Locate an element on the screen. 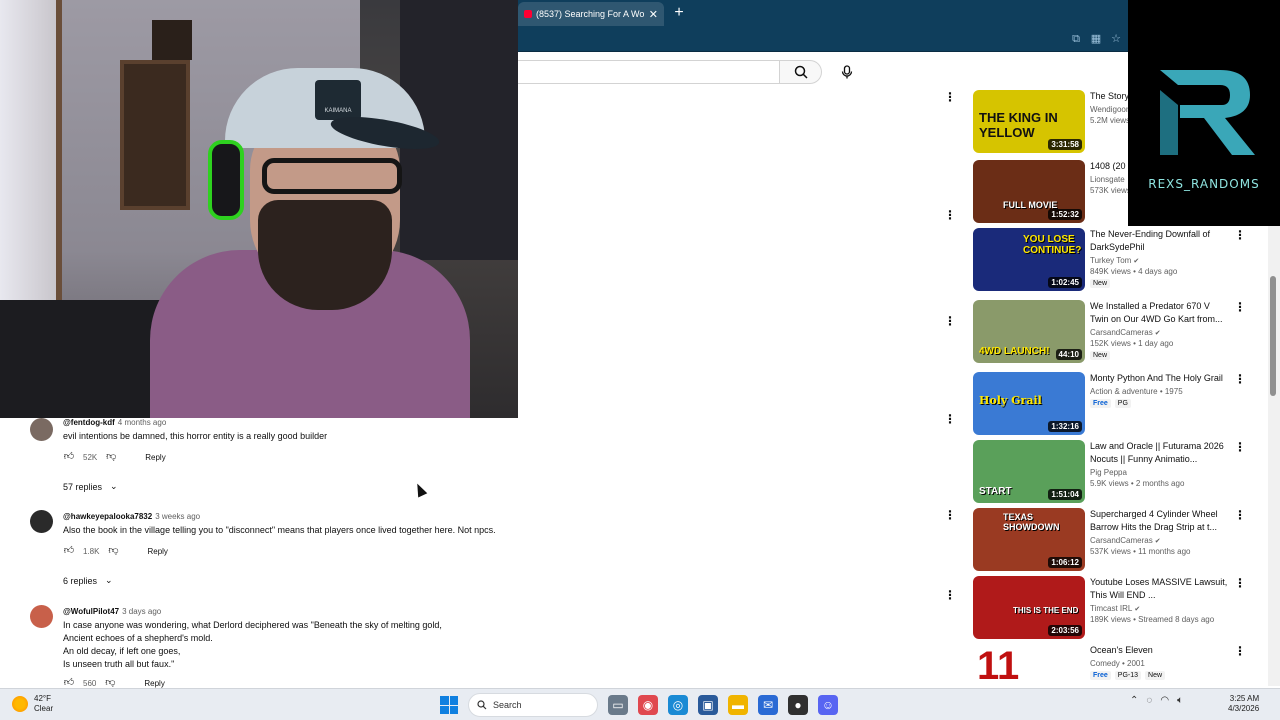 The width and height of the screenshot is (1280, 720). video-thumbnail: TEXAS SHOWDOWN 1:06:12 is located at coordinates (1029, 539).